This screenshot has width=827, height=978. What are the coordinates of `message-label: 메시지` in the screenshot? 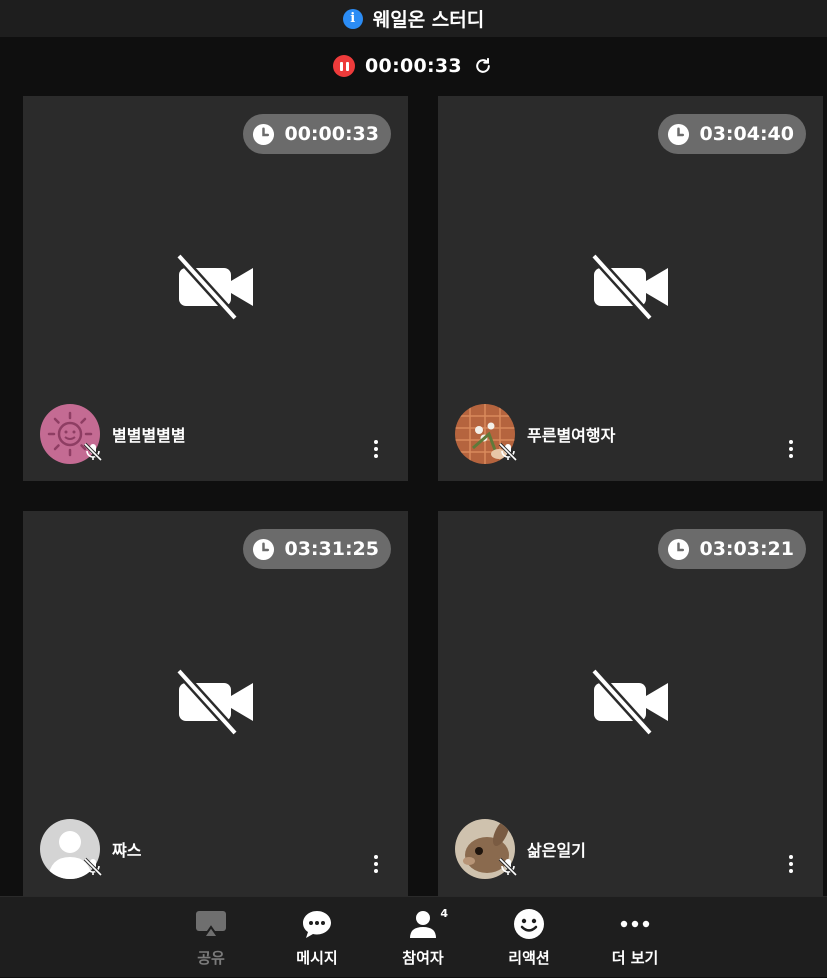 It's located at (317, 958).